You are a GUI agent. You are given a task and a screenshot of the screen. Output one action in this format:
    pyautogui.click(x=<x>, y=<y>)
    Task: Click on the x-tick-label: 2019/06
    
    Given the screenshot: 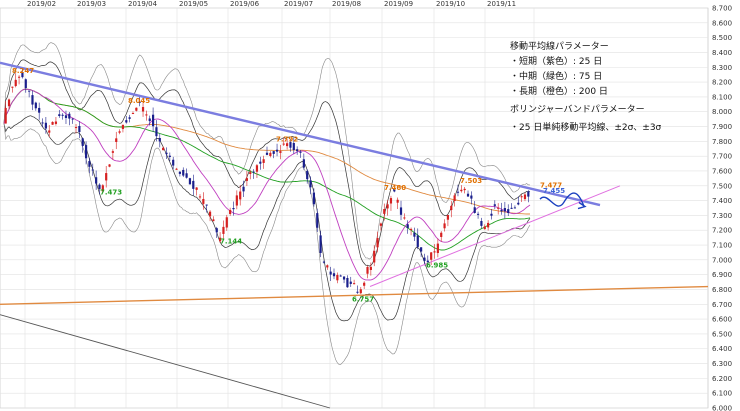 What is the action you would take?
    pyautogui.click(x=245, y=4)
    